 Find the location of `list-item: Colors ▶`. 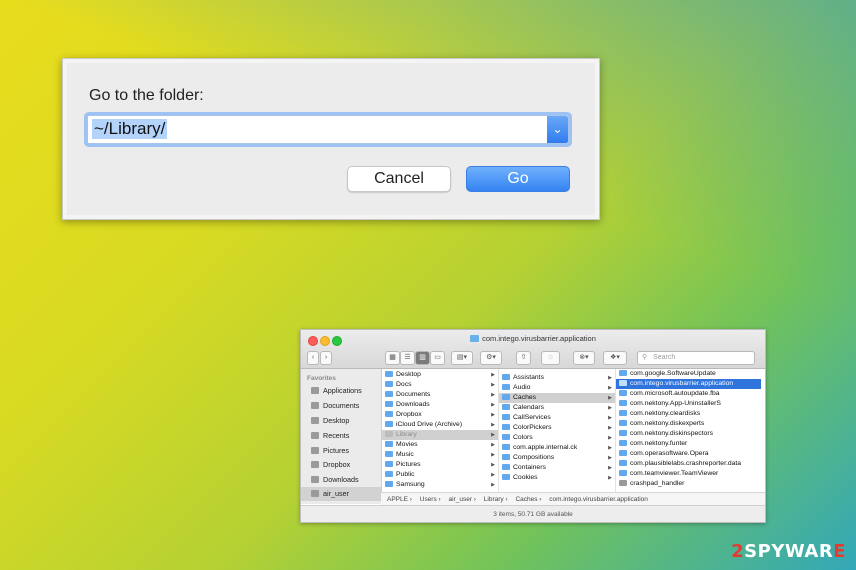

list-item: Colors ▶ is located at coordinates (557, 438).